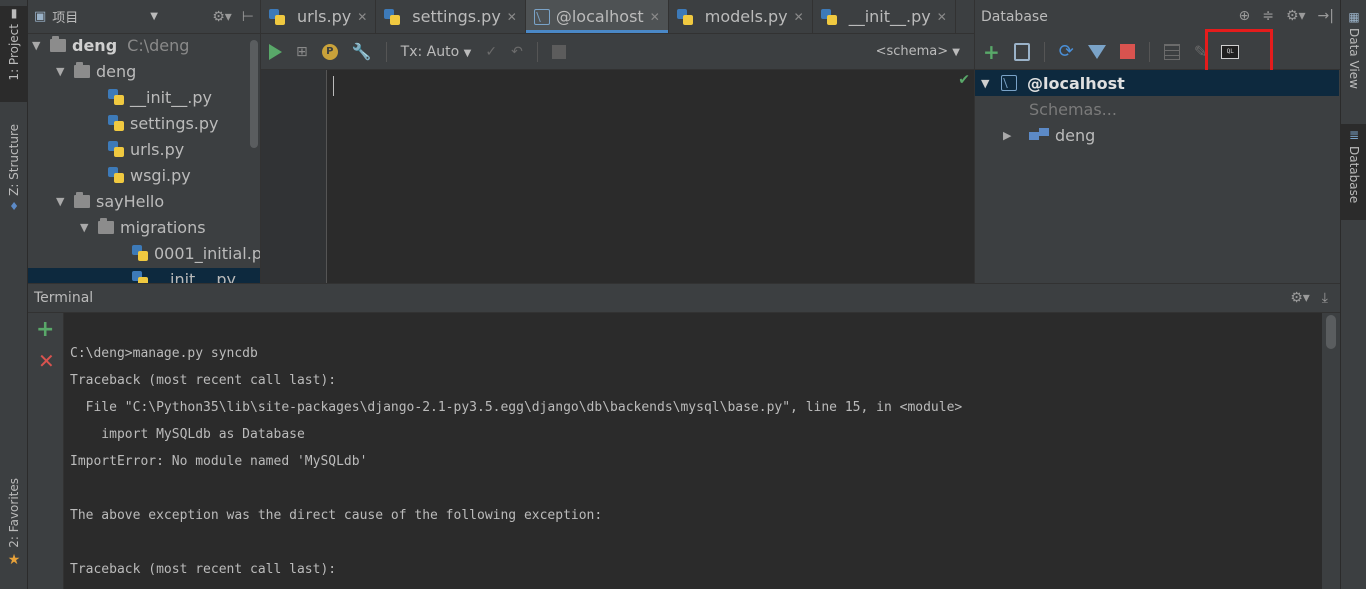 This screenshot has height=589, width=1366. I want to click on tab-init-py: __init__.py ✕, so click(884, 16).